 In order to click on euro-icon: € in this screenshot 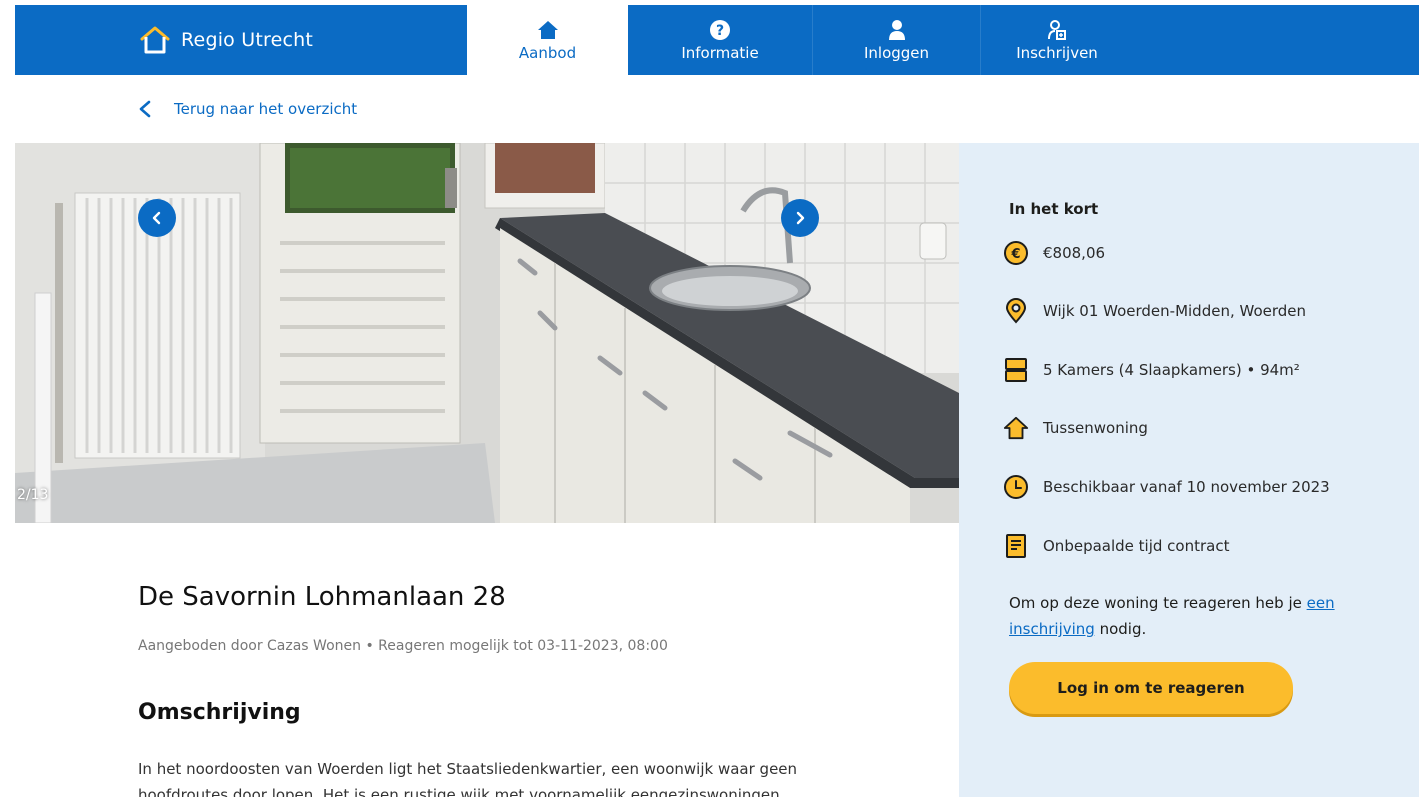, I will do `click(1016, 253)`.